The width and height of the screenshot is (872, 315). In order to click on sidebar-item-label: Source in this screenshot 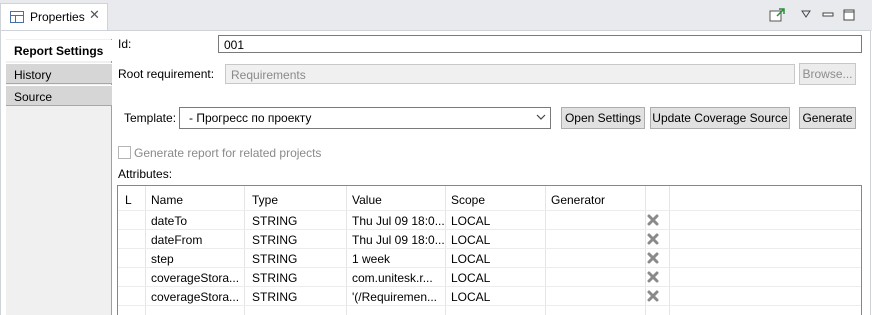, I will do `click(33, 97)`.